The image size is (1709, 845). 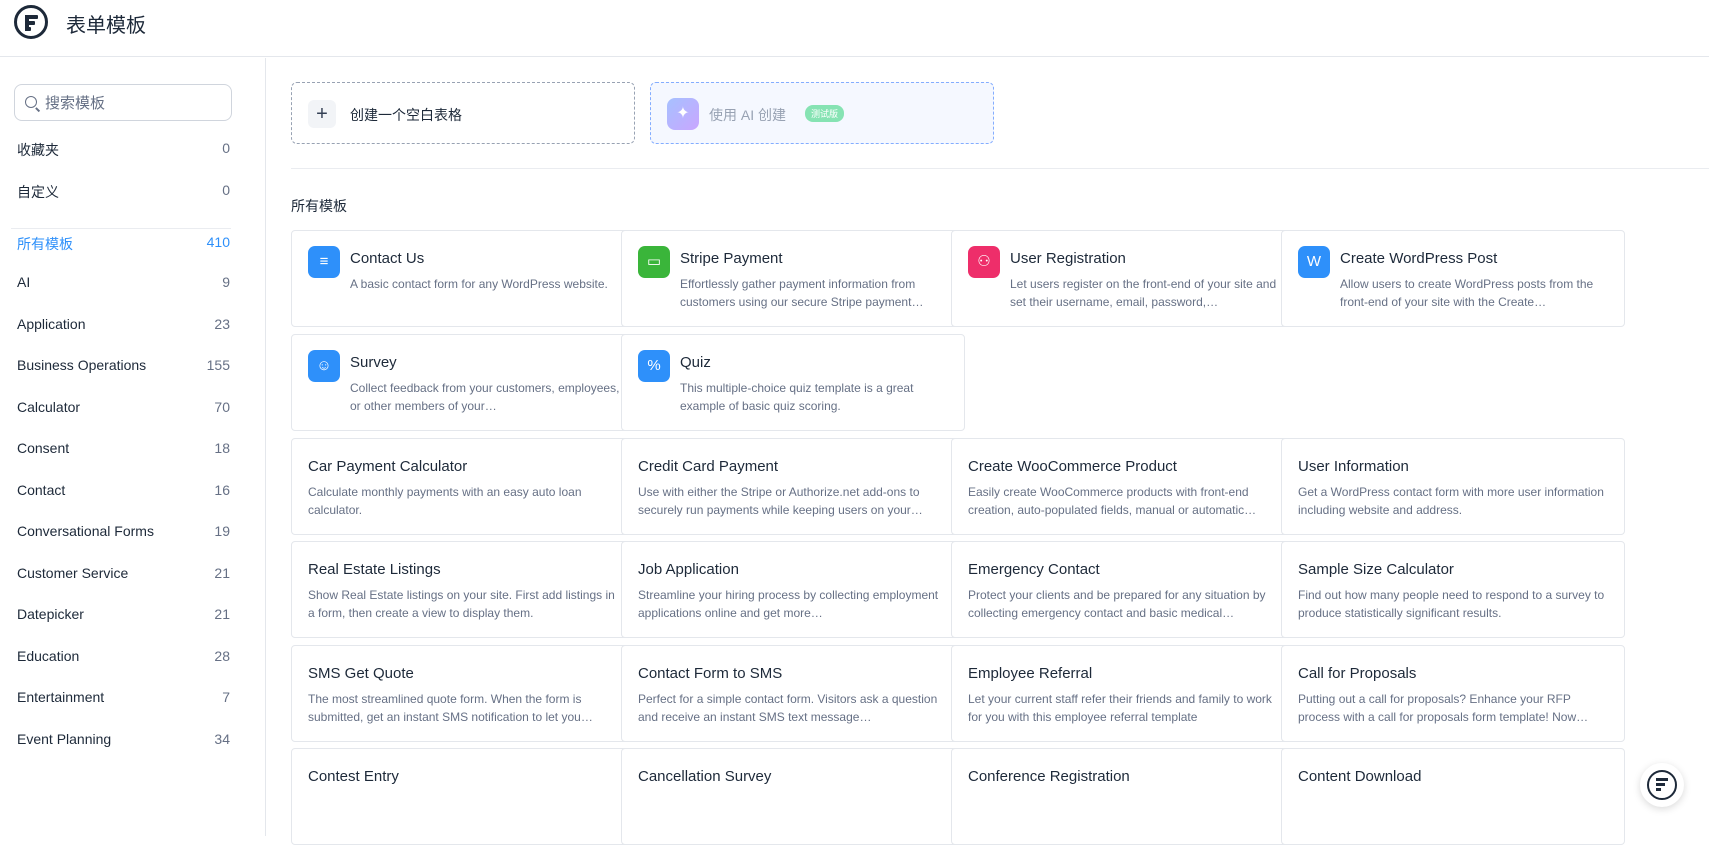 What do you see at coordinates (1357, 673) in the screenshot?
I see `template-name: Call for Proposals` at bounding box center [1357, 673].